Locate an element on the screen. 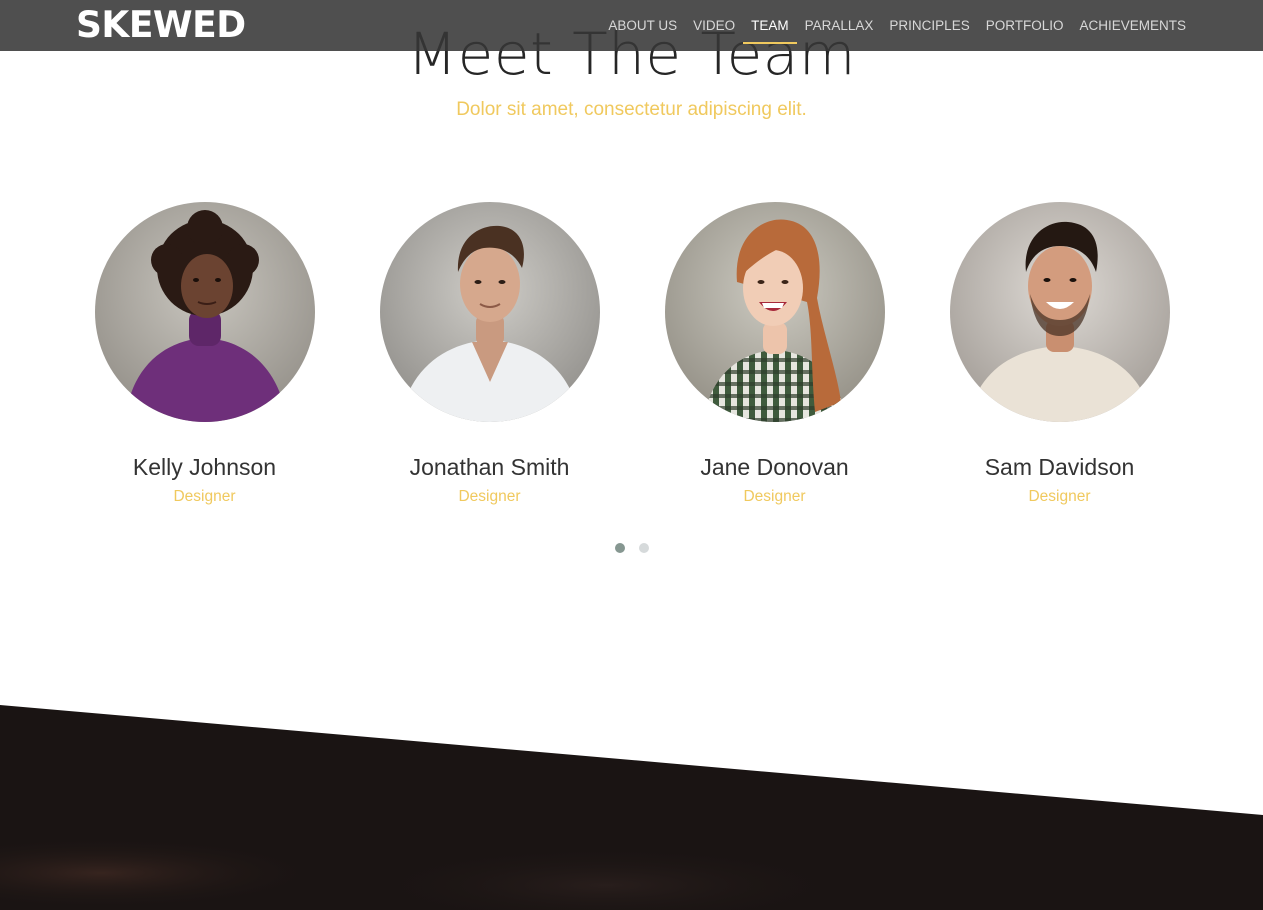 The height and width of the screenshot is (910, 1263). active-nav-indicator is located at coordinates (770, 43).